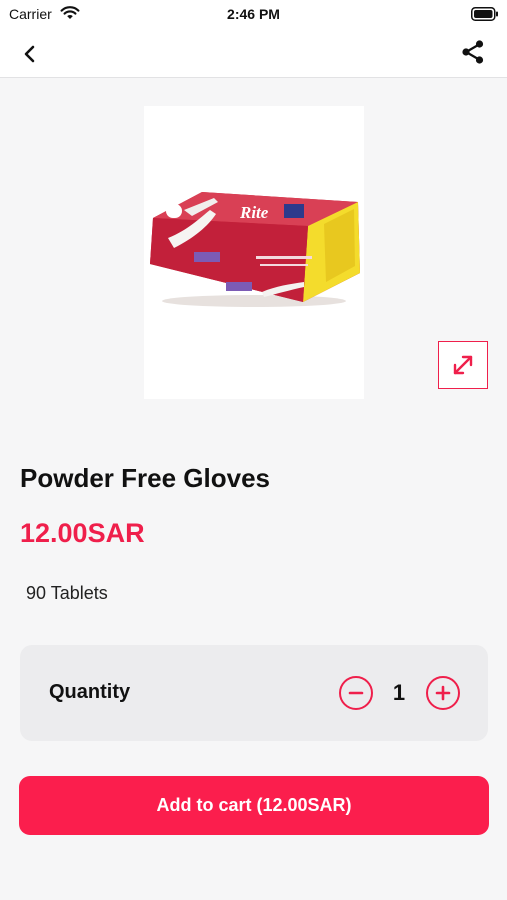 The width and height of the screenshot is (507, 900). What do you see at coordinates (90, 692) in the screenshot?
I see `quantity-label: Quantity` at bounding box center [90, 692].